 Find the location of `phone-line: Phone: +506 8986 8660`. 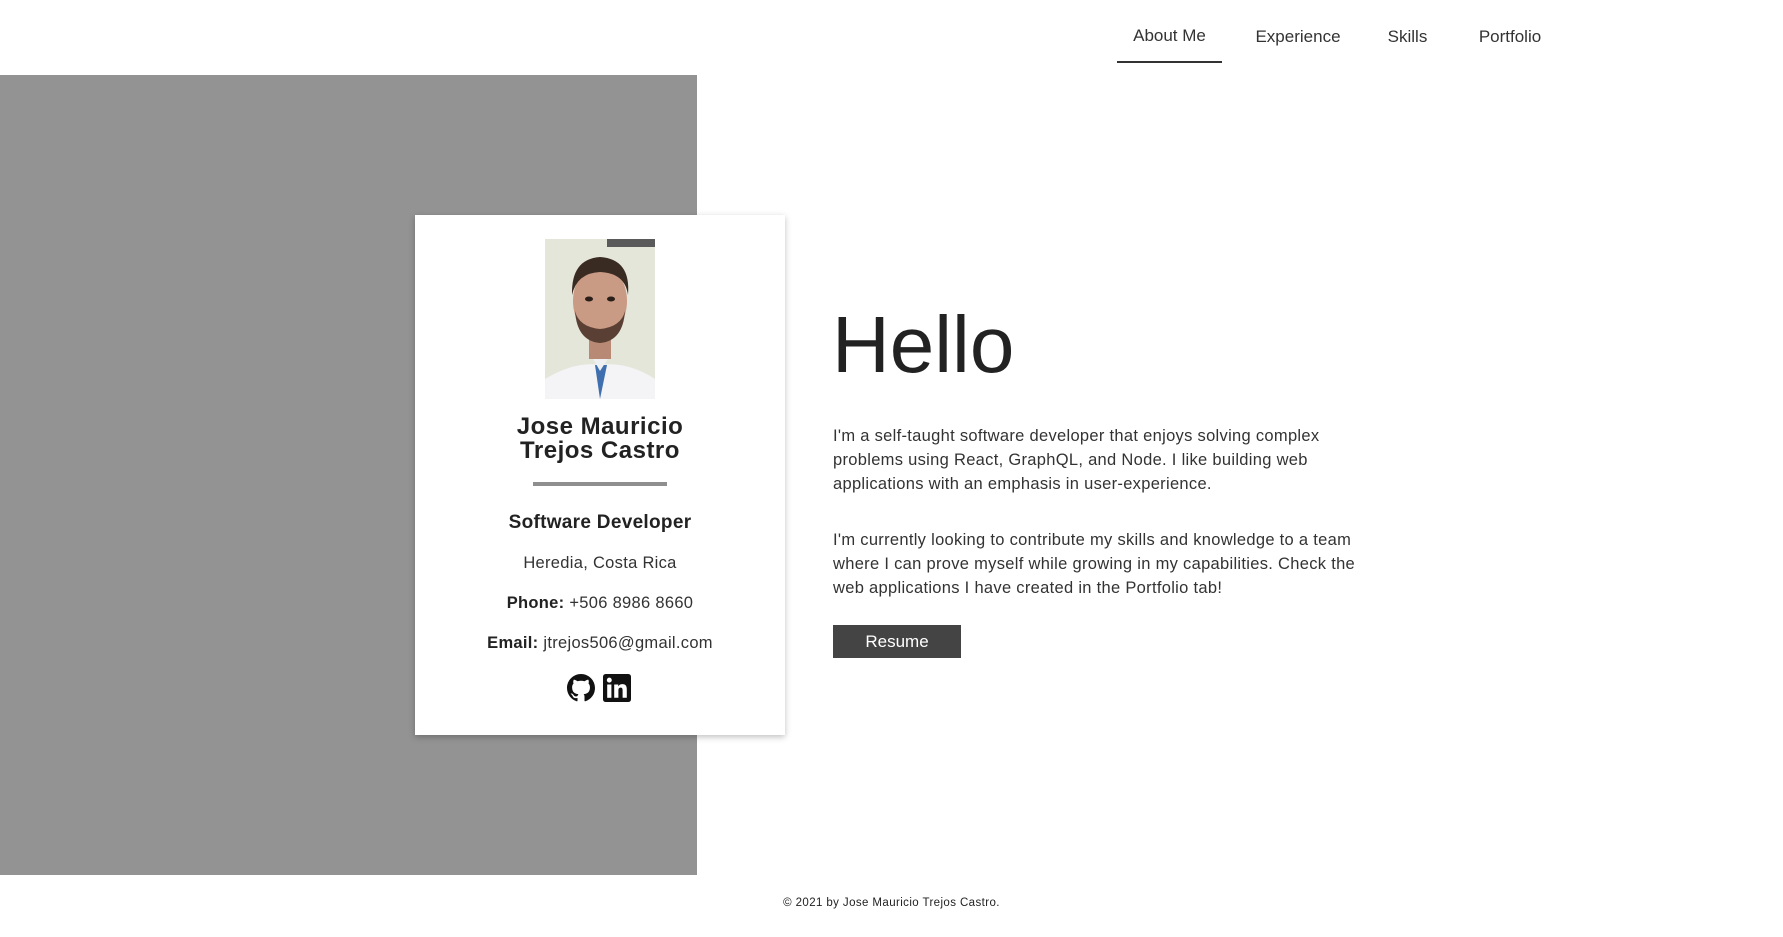

phone-line: Phone: +506 8986 8660 is located at coordinates (600, 603).